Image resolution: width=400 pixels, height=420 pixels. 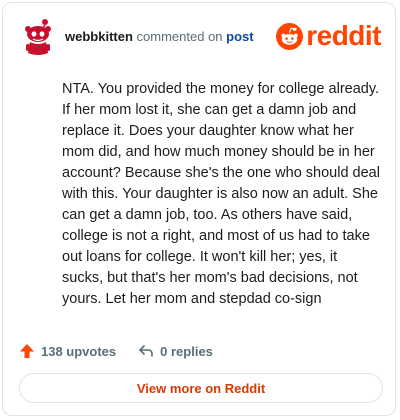 I want to click on comment-actions: 138 upvotes 0 replies, so click(x=116, y=351).